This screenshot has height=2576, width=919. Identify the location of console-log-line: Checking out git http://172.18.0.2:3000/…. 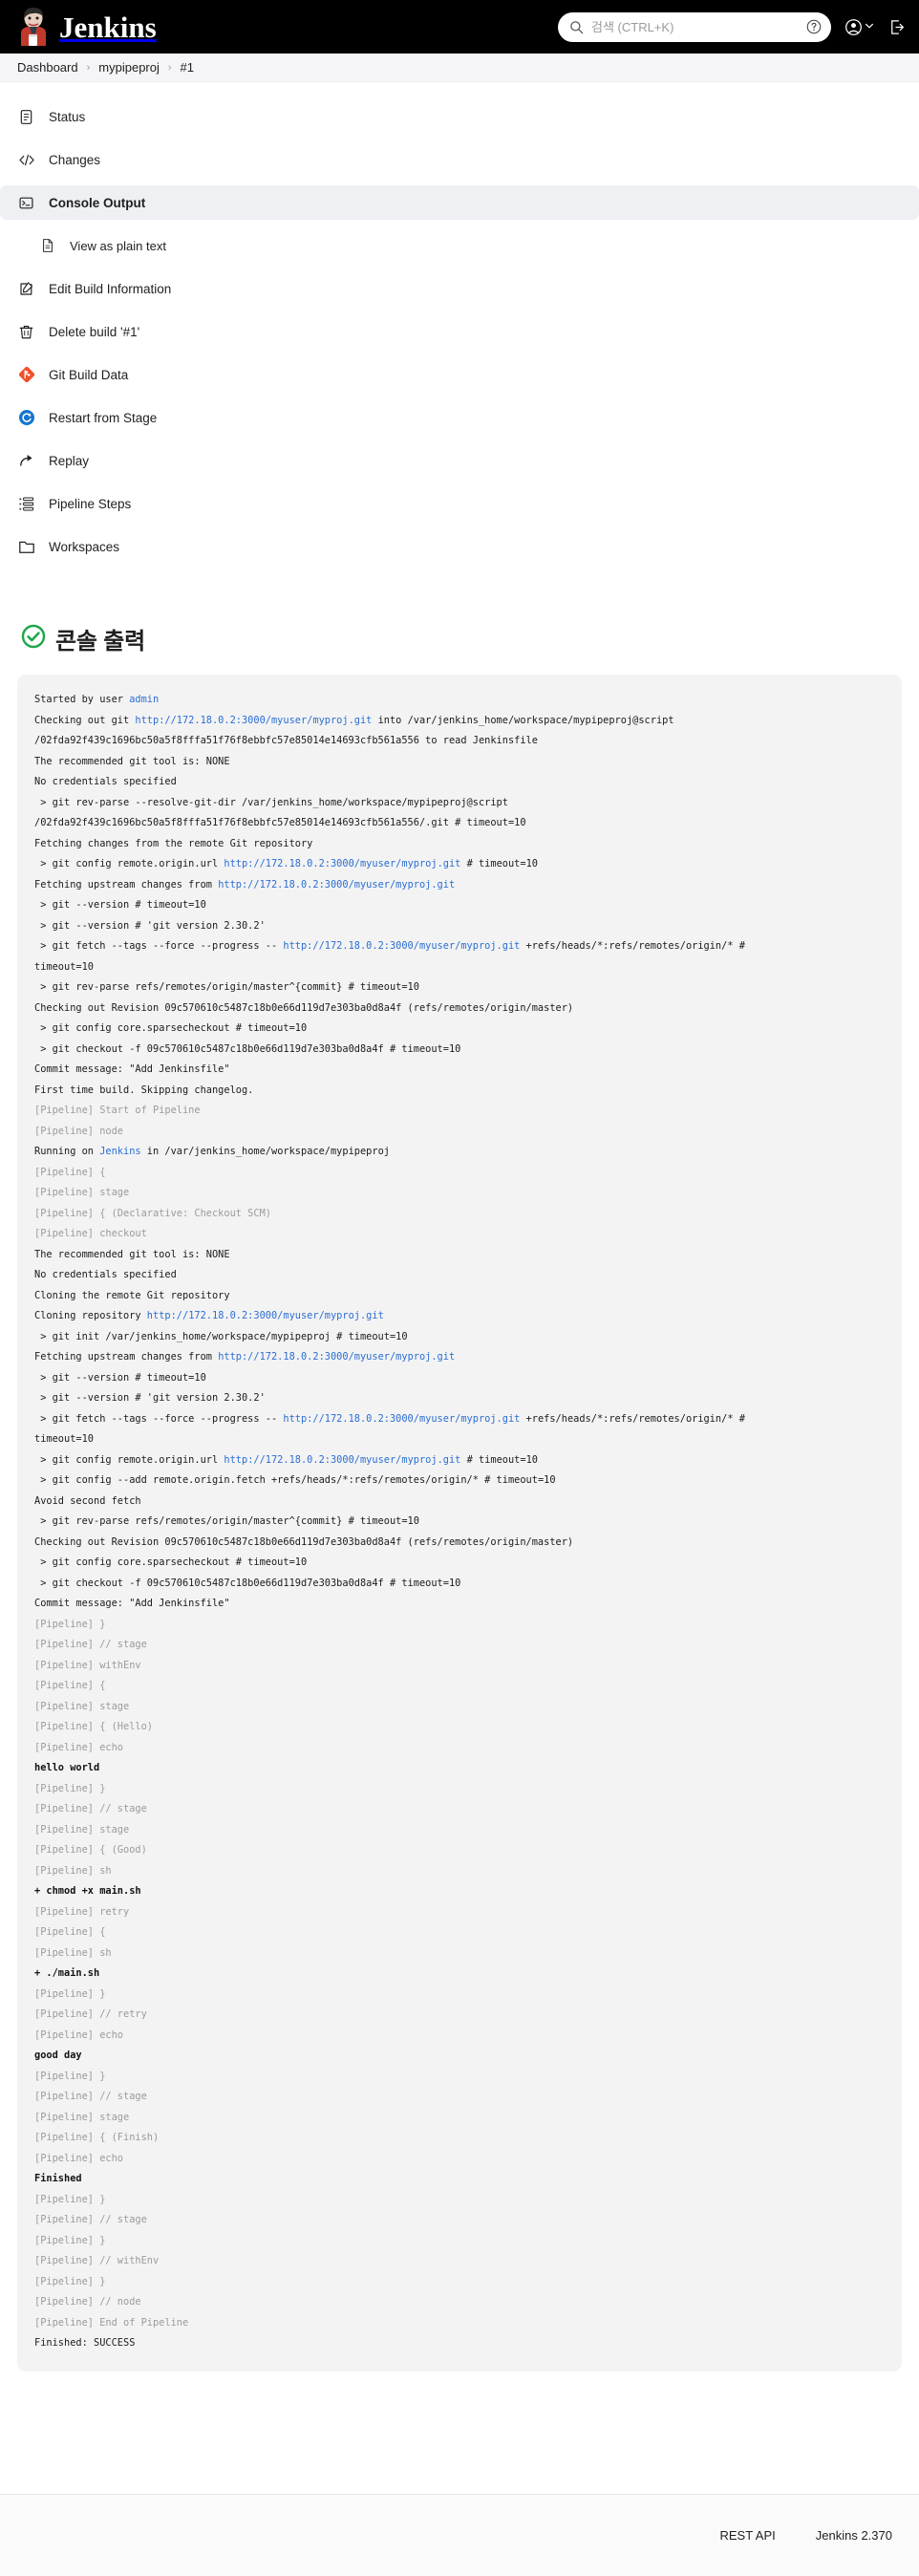
(459, 721).